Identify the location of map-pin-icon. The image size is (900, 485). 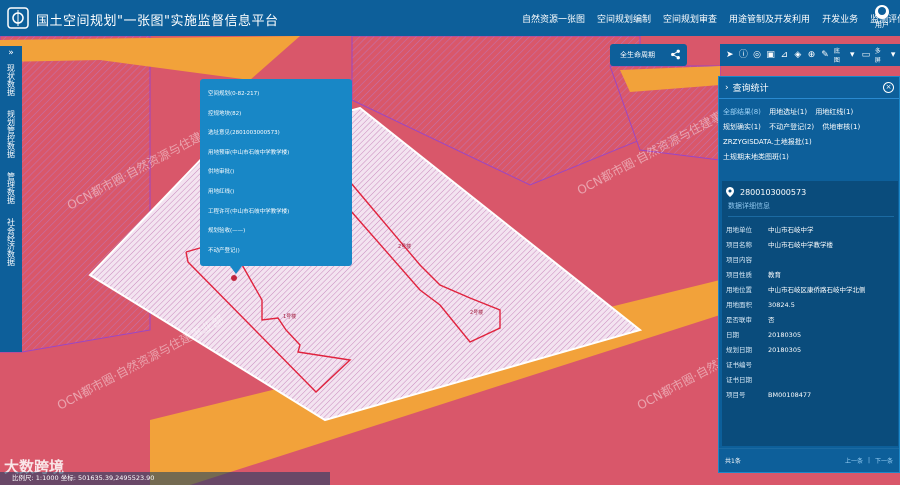
(730, 192).